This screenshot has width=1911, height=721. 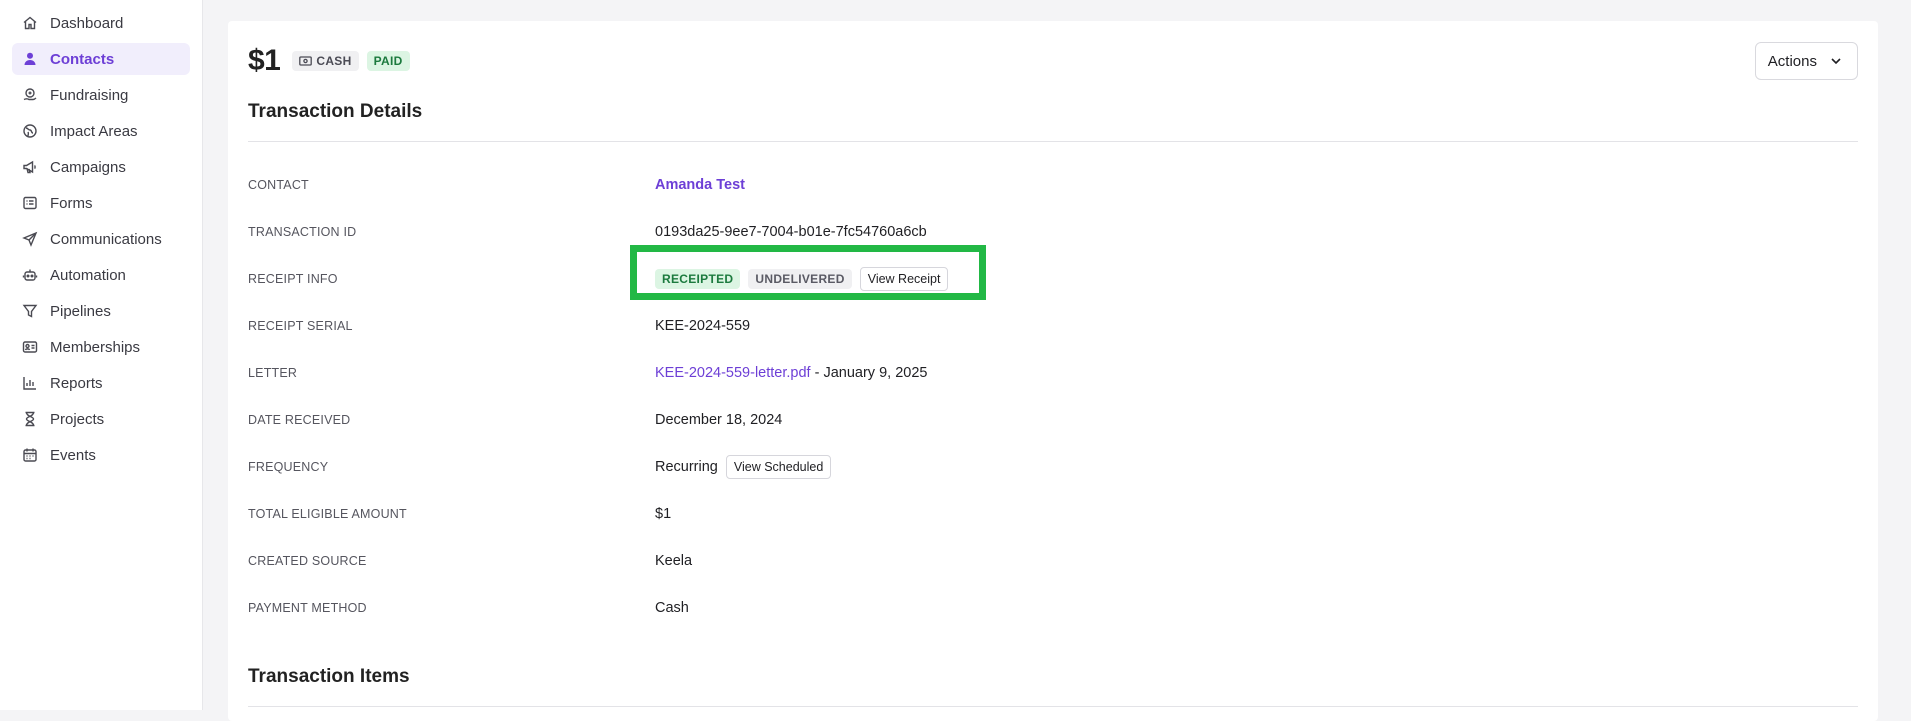 I want to click on sidebar-item-pipelines: Pipelines, so click(x=101, y=311).